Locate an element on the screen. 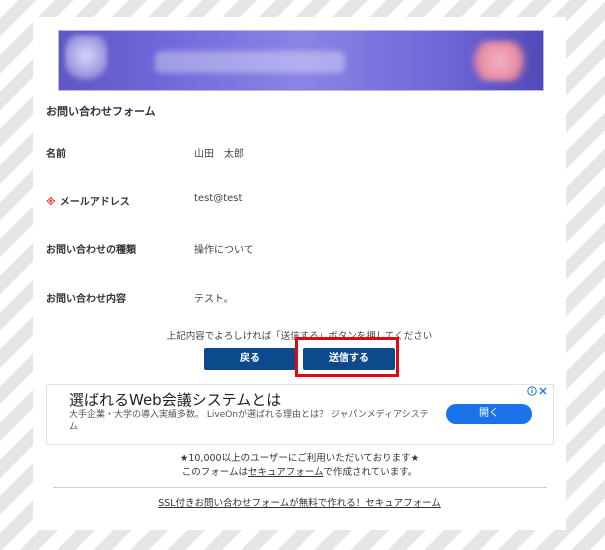 This screenshot has width=605, height=550. field-value: 操作について is located at coordinates (224, 250).